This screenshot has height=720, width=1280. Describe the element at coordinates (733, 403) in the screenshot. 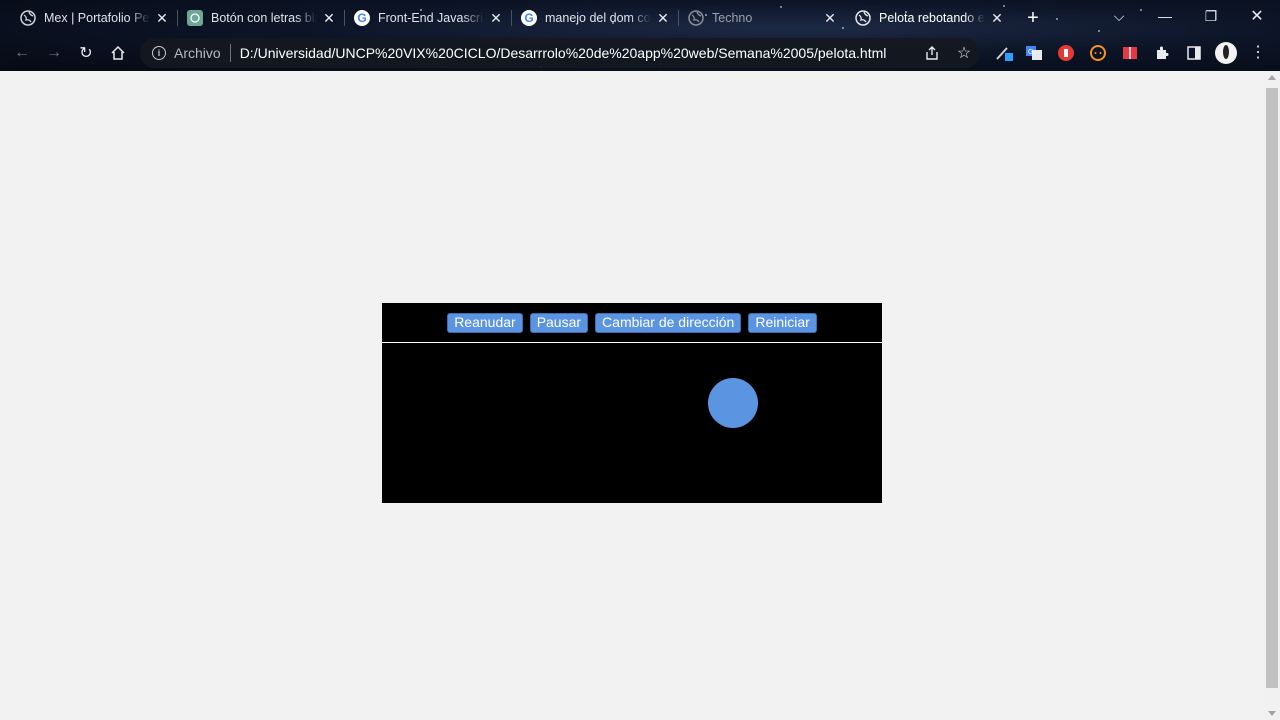

I see `ball` at that location.